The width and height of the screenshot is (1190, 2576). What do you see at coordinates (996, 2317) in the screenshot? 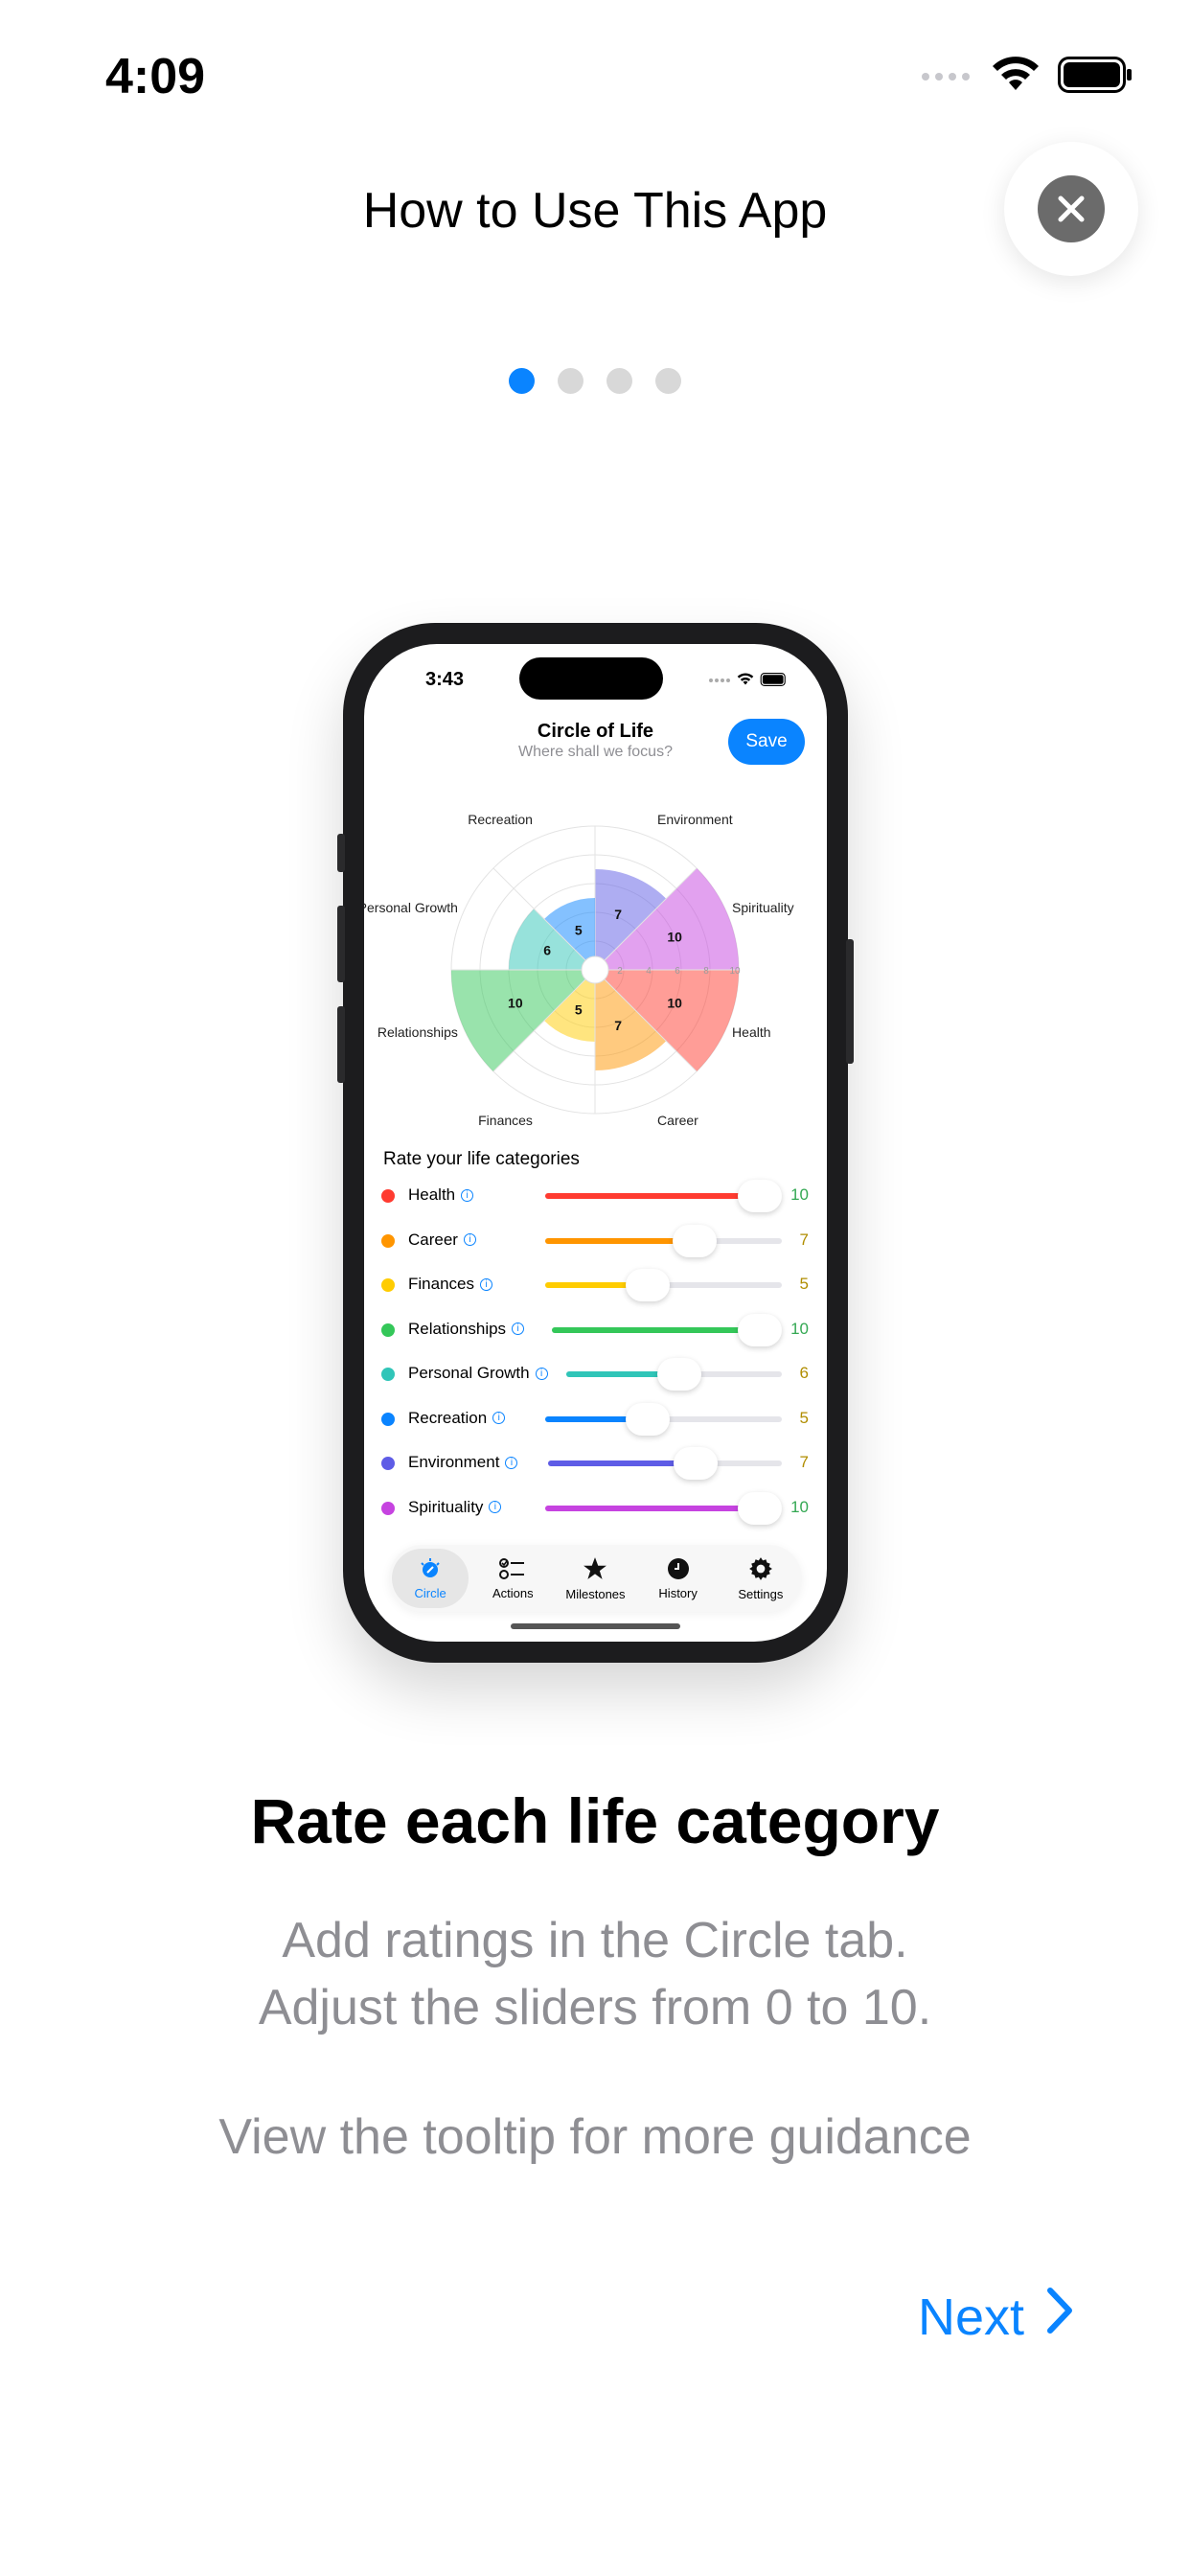
I see `next-button: Next` at bounding box center [996, 2317].